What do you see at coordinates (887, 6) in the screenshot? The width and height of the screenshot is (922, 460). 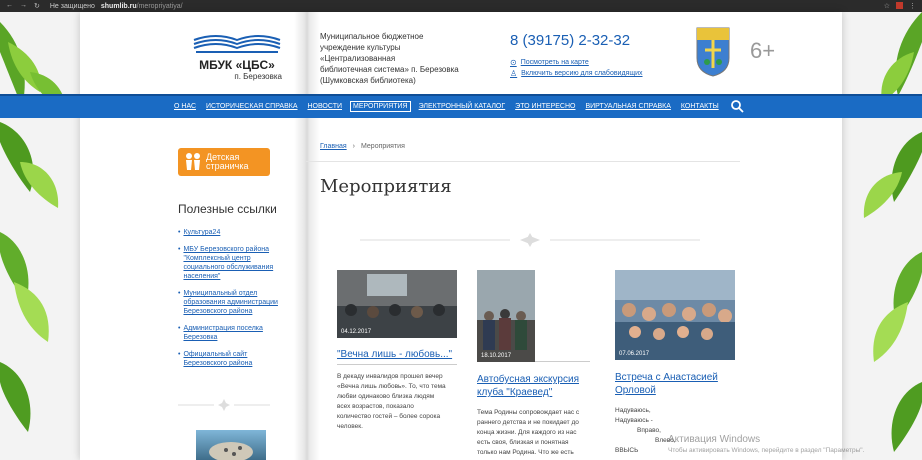 I see `star-icon: ☆` at bounding box center [887, 6].